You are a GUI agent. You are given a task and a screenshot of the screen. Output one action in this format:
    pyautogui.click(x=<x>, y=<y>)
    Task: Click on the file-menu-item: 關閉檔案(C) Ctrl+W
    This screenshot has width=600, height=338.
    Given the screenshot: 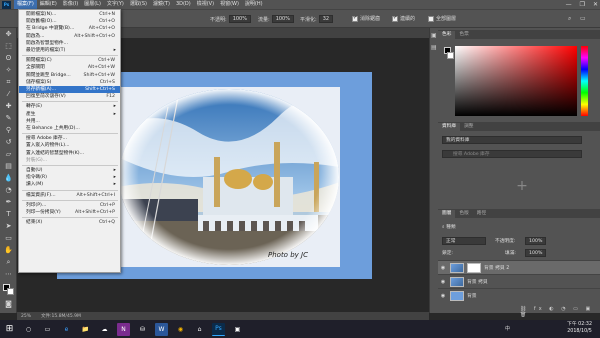 What is the action you would take?
    pyautogui.click(x=69, y=60)
    